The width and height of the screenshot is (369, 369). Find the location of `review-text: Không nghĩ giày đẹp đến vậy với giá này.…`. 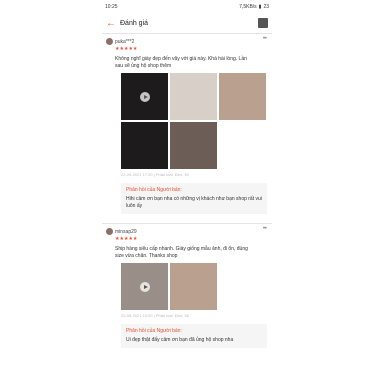

review-text: Không nghĩ giày đẹp đến vậy với giá này.… is located at coordinates (181, 62).